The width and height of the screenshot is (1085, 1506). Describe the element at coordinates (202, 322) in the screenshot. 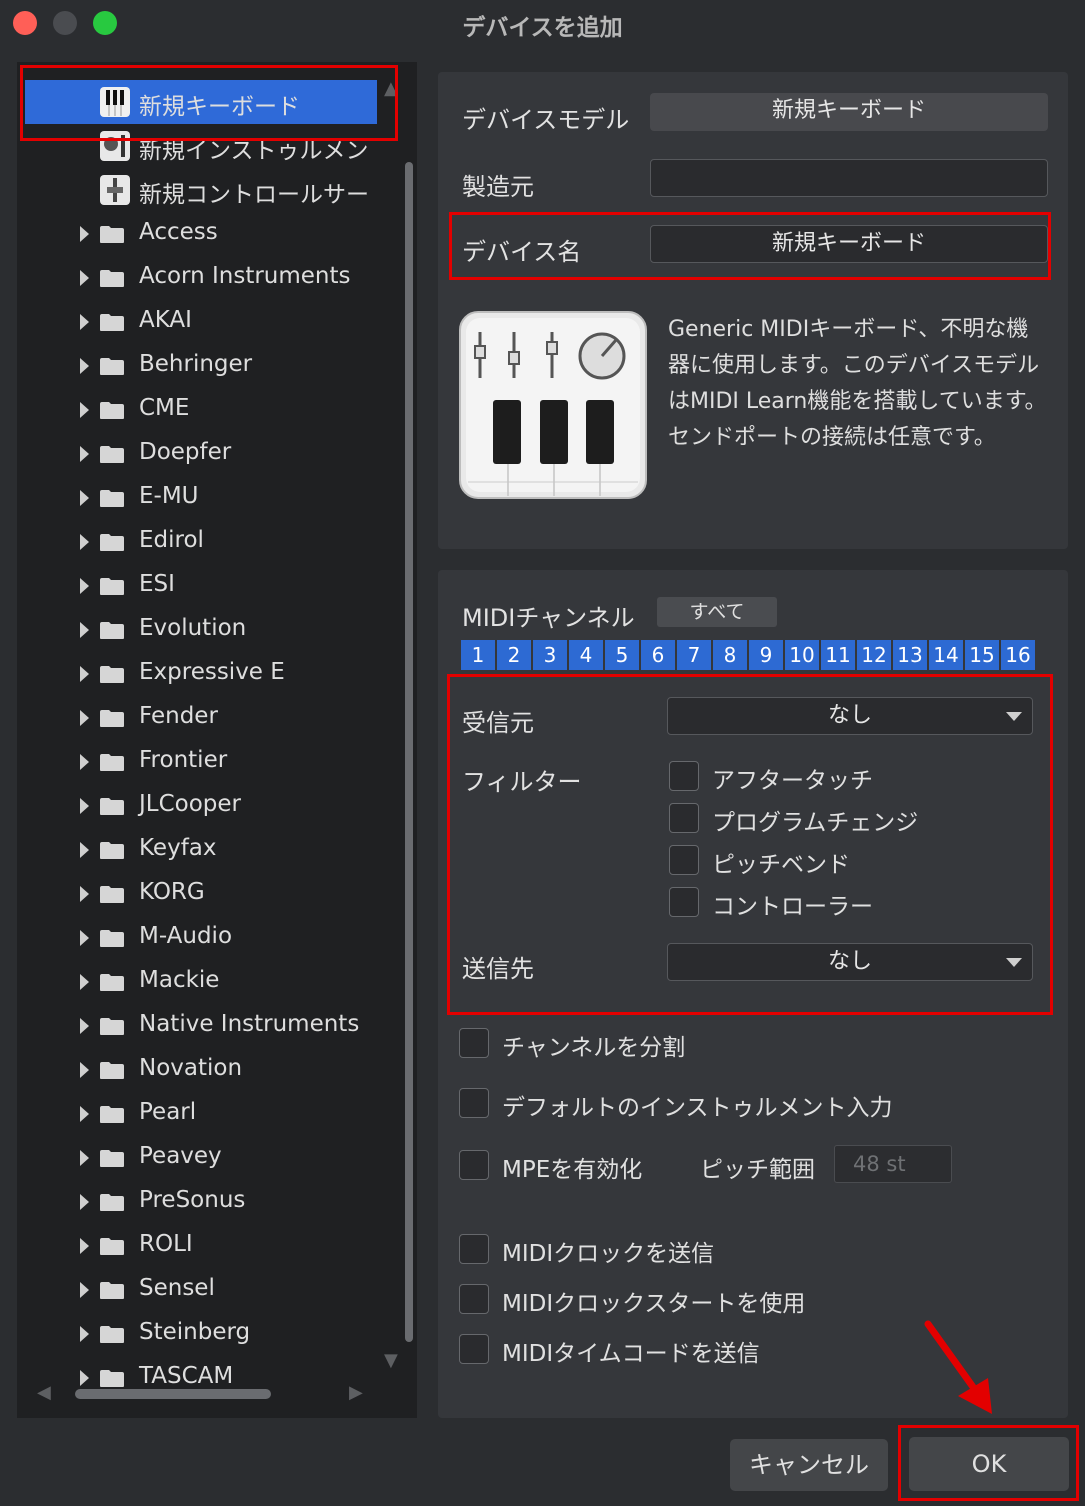

I see `device-folder-item: AKAI` at that location.